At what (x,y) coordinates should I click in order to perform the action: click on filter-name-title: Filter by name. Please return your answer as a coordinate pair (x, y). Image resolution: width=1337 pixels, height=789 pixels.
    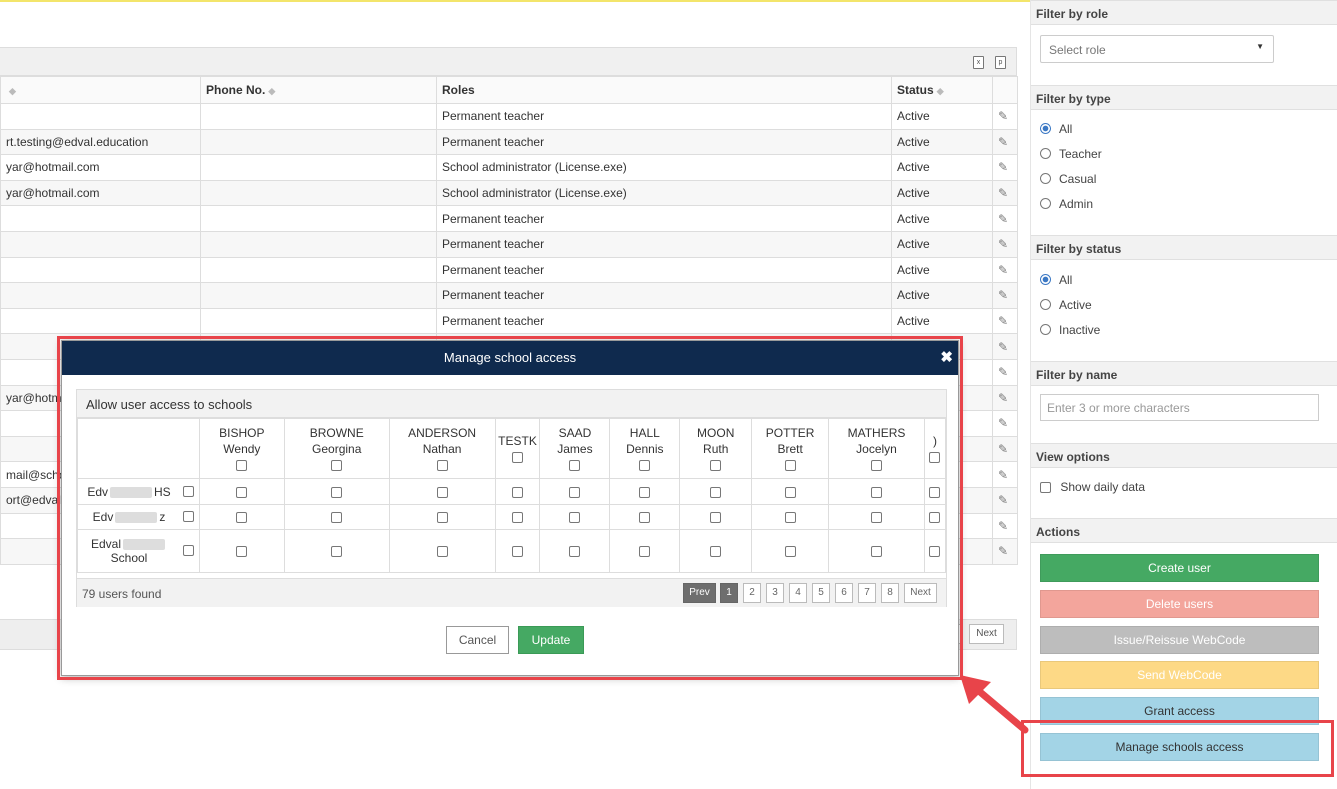
    Looking at the image, I should click on (1184, 373).